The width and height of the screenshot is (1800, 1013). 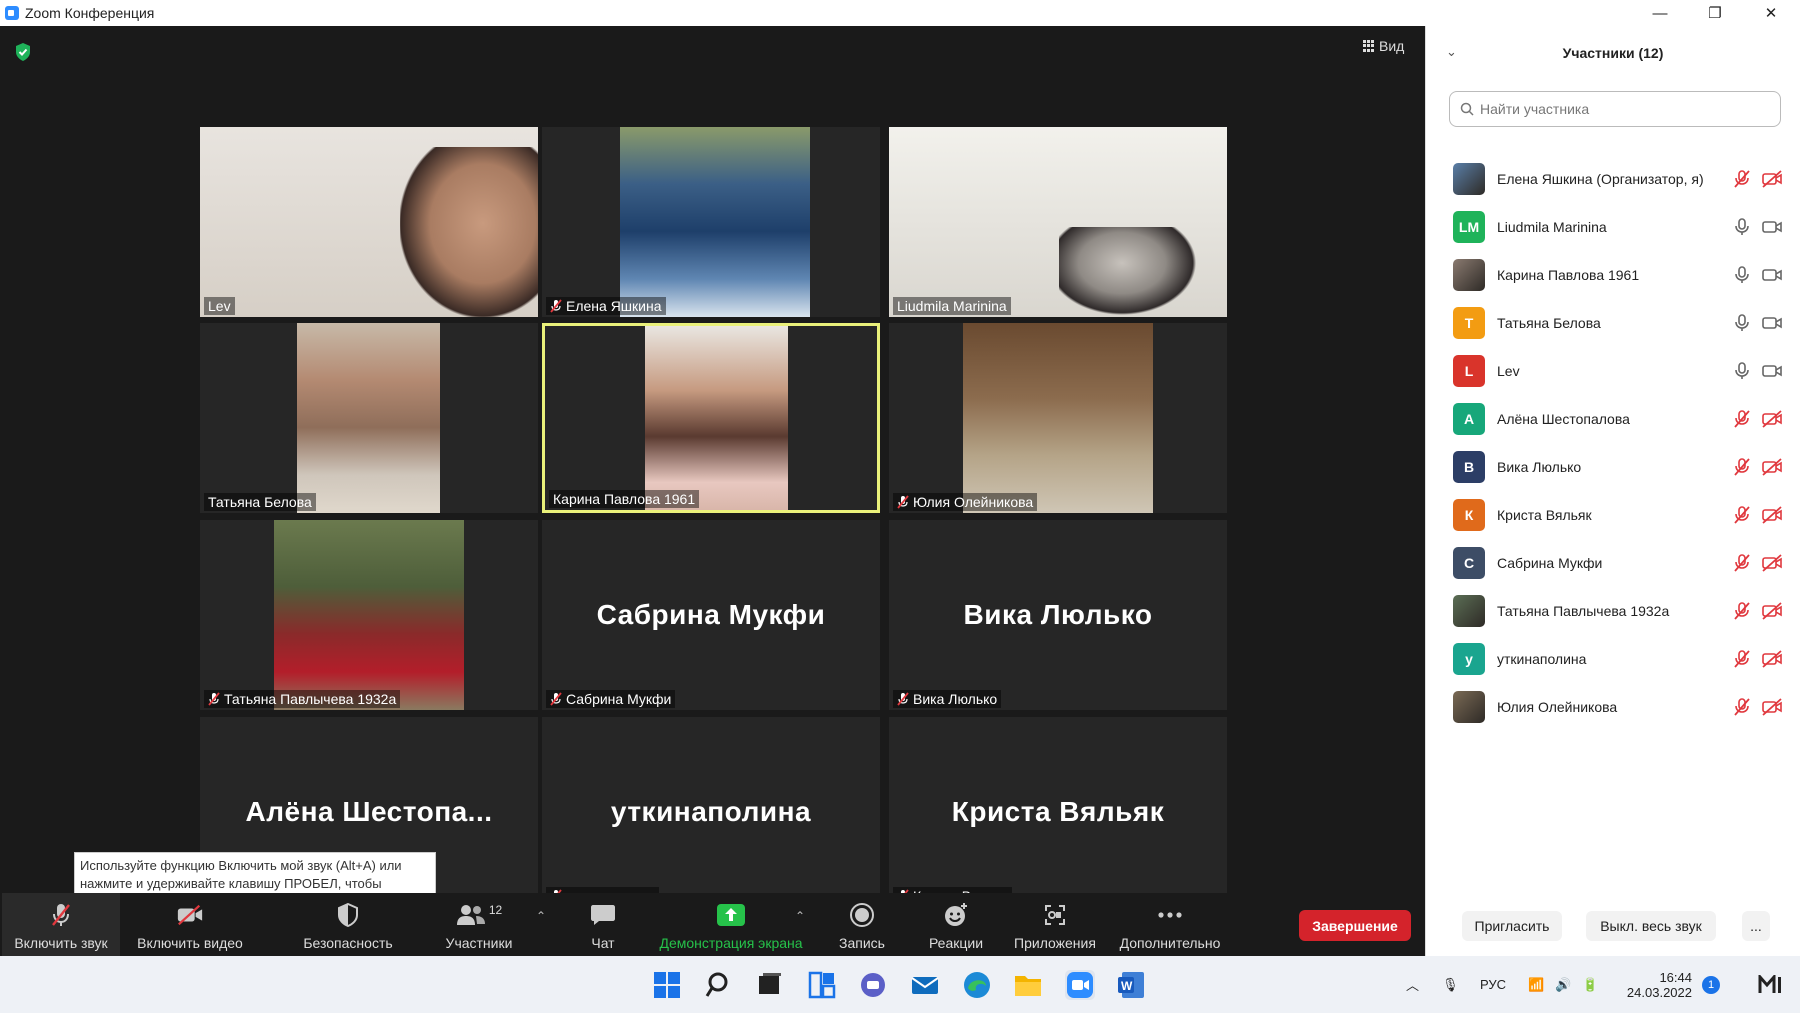 What do you see at coordinates (1590, 984) in the screenshot?
I see `battery-icon: 🔋` at bounding box center [1590, 984].